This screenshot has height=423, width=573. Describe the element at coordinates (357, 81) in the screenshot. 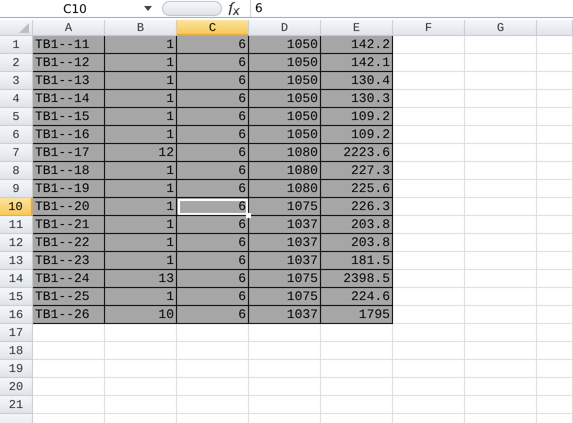

I see `table-cell: 130.4` at that location.